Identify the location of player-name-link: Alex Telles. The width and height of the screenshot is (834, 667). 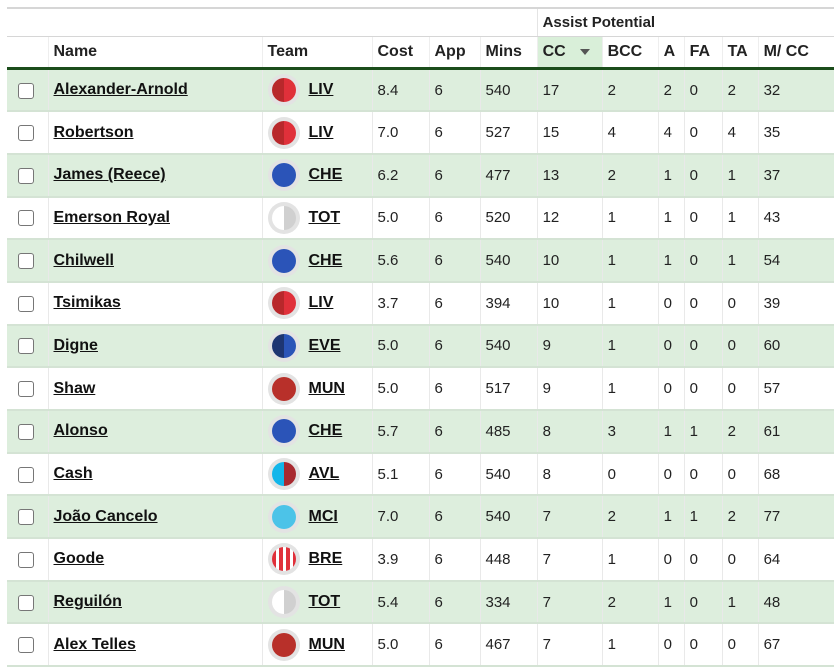
(95, 644).